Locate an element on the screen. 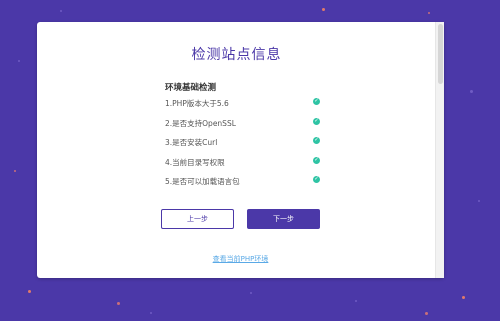 The height and width of the screenshot is (321, 500). check-item: 1.PHP版本大于5.6 ✓ is located at coordinates (242, 108).